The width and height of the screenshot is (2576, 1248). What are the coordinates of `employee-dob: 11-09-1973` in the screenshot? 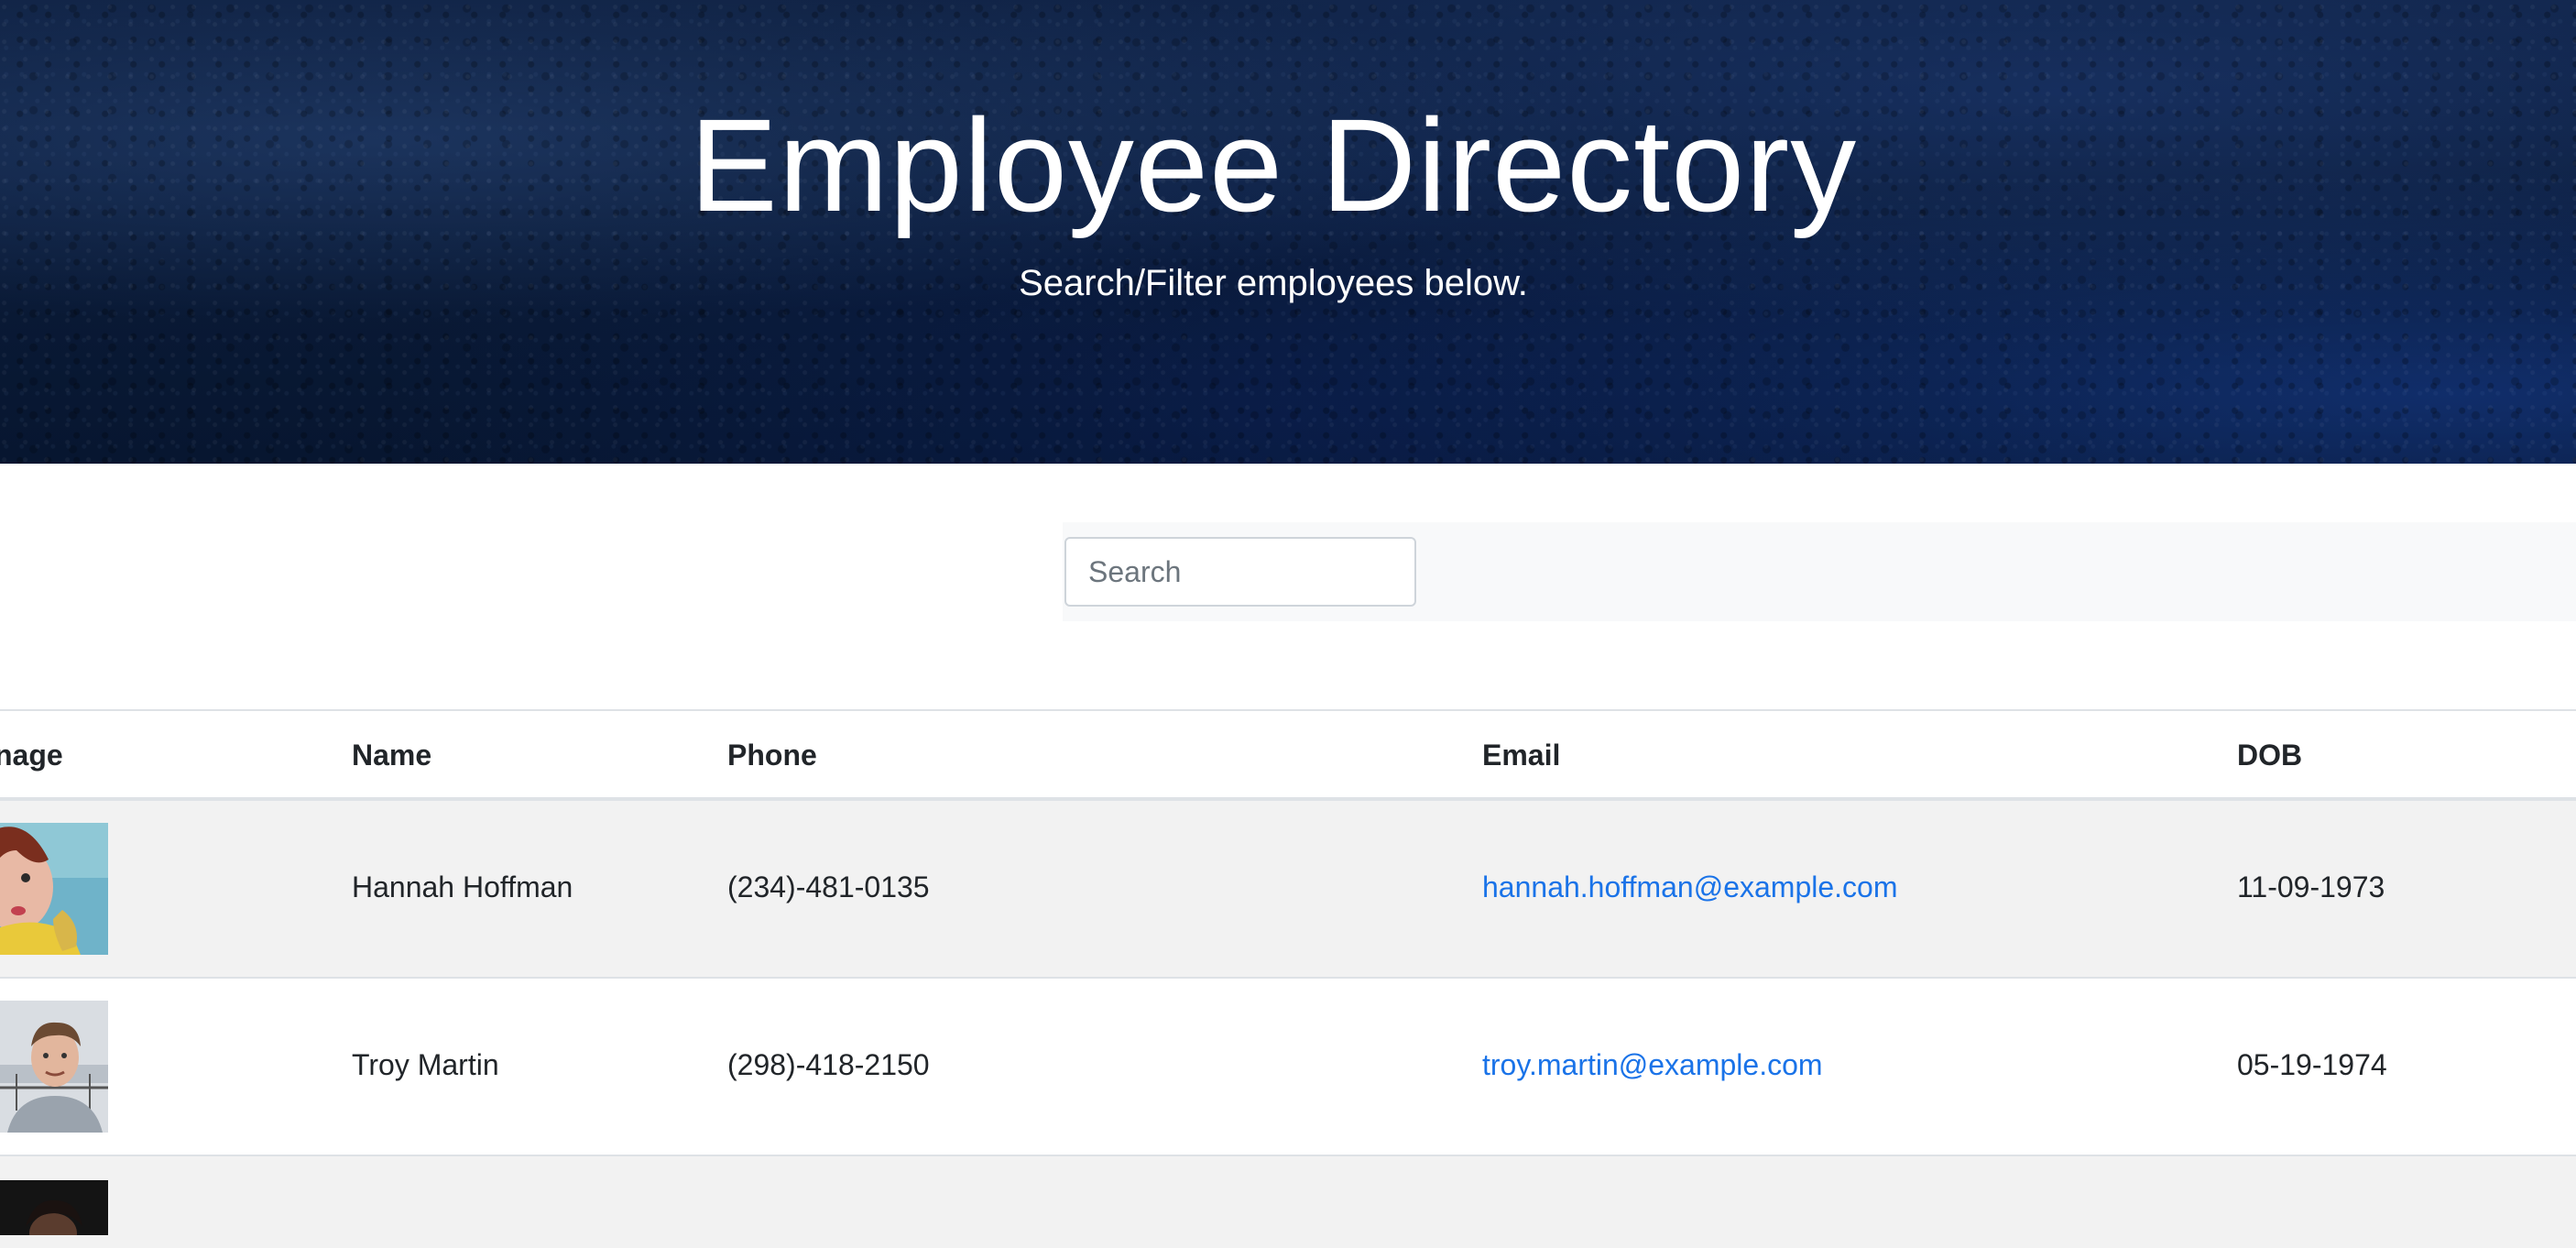 It's located at (2311, 886).